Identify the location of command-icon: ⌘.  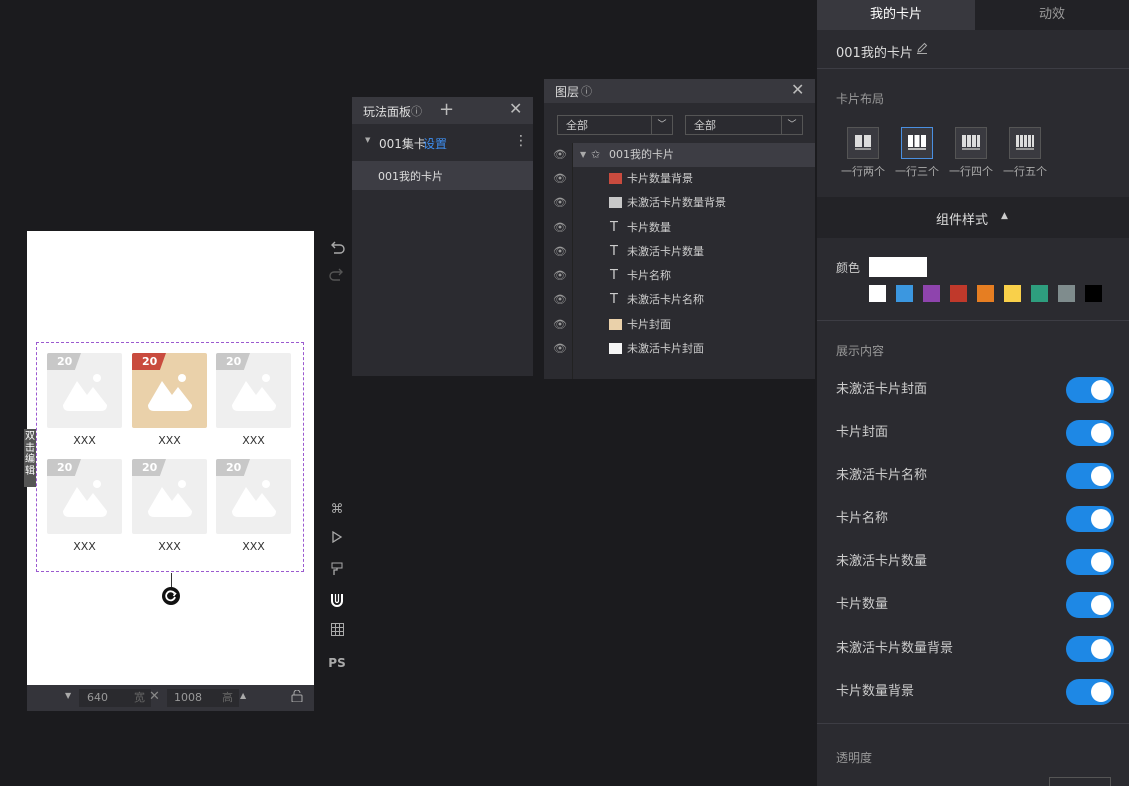
(337, 510).